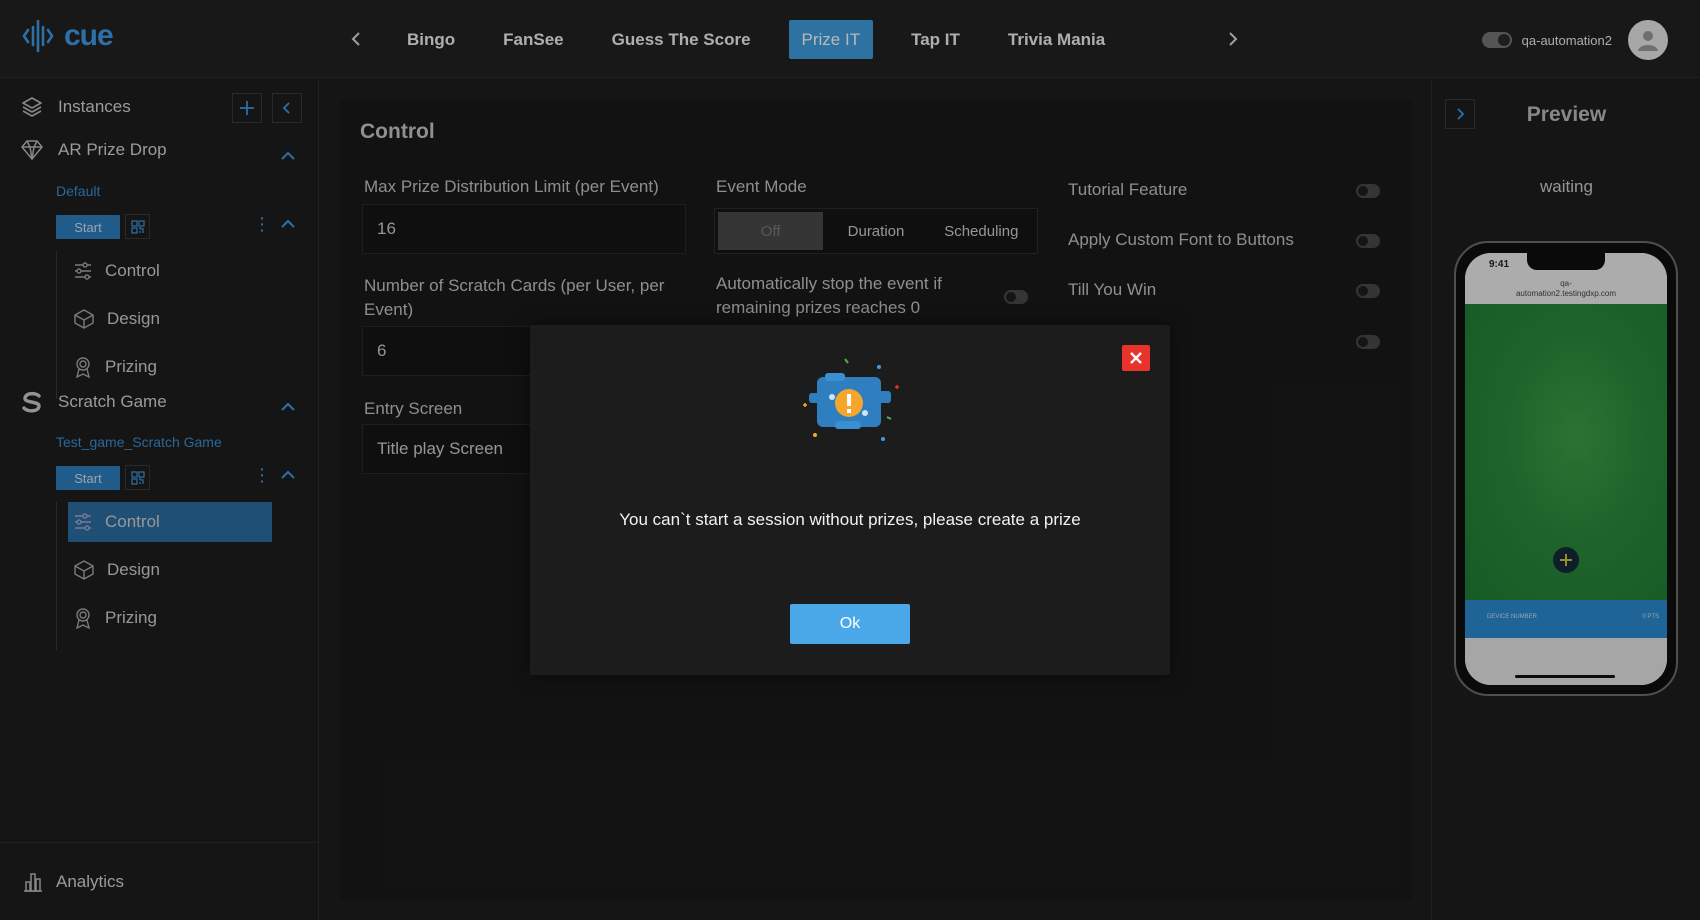  I want to click on close-button, so click(1136, 358).